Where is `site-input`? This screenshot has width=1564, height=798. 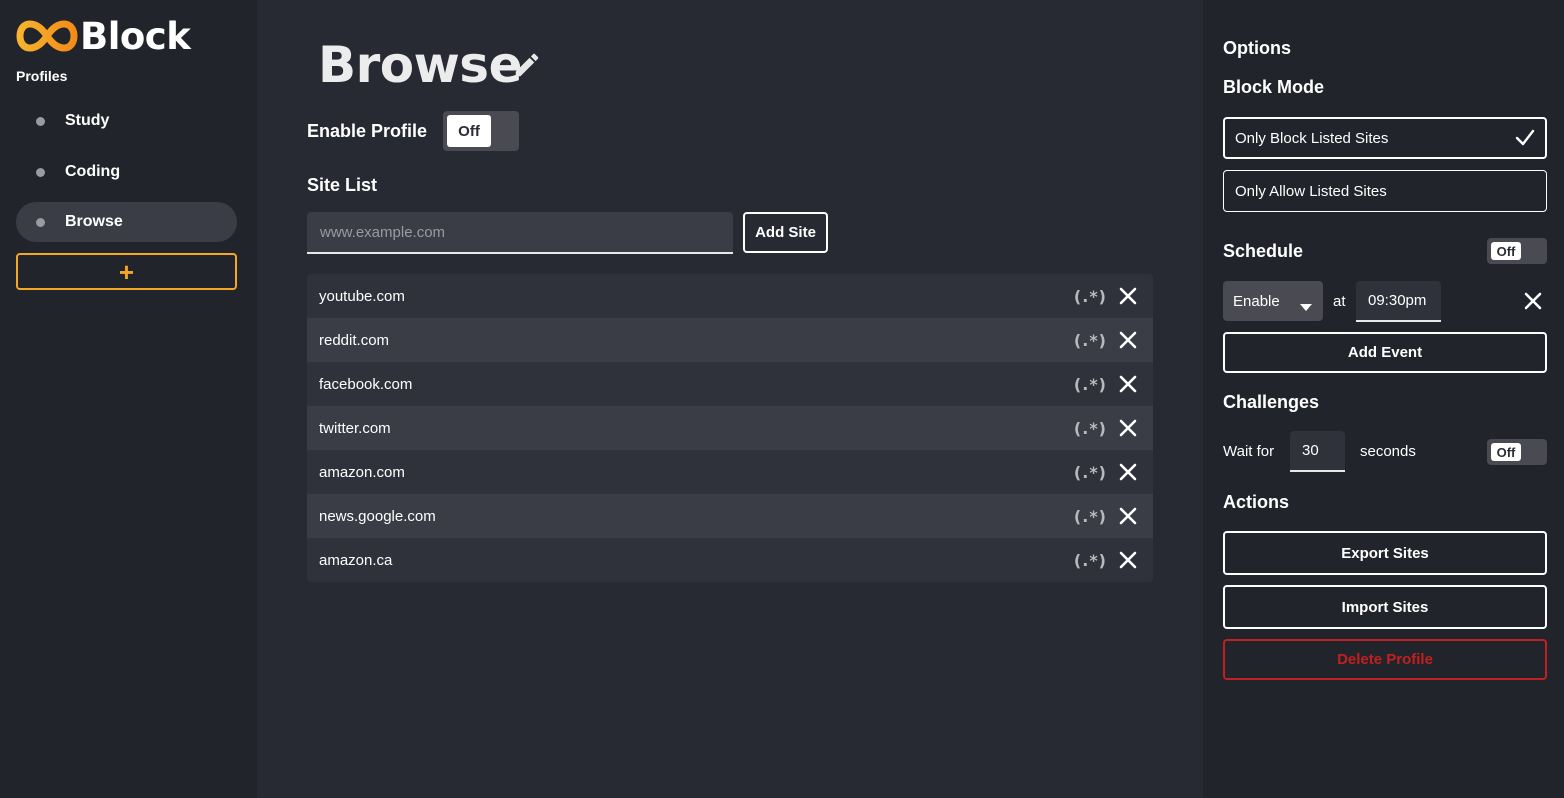
site-input is located at coordinates (520, 233).